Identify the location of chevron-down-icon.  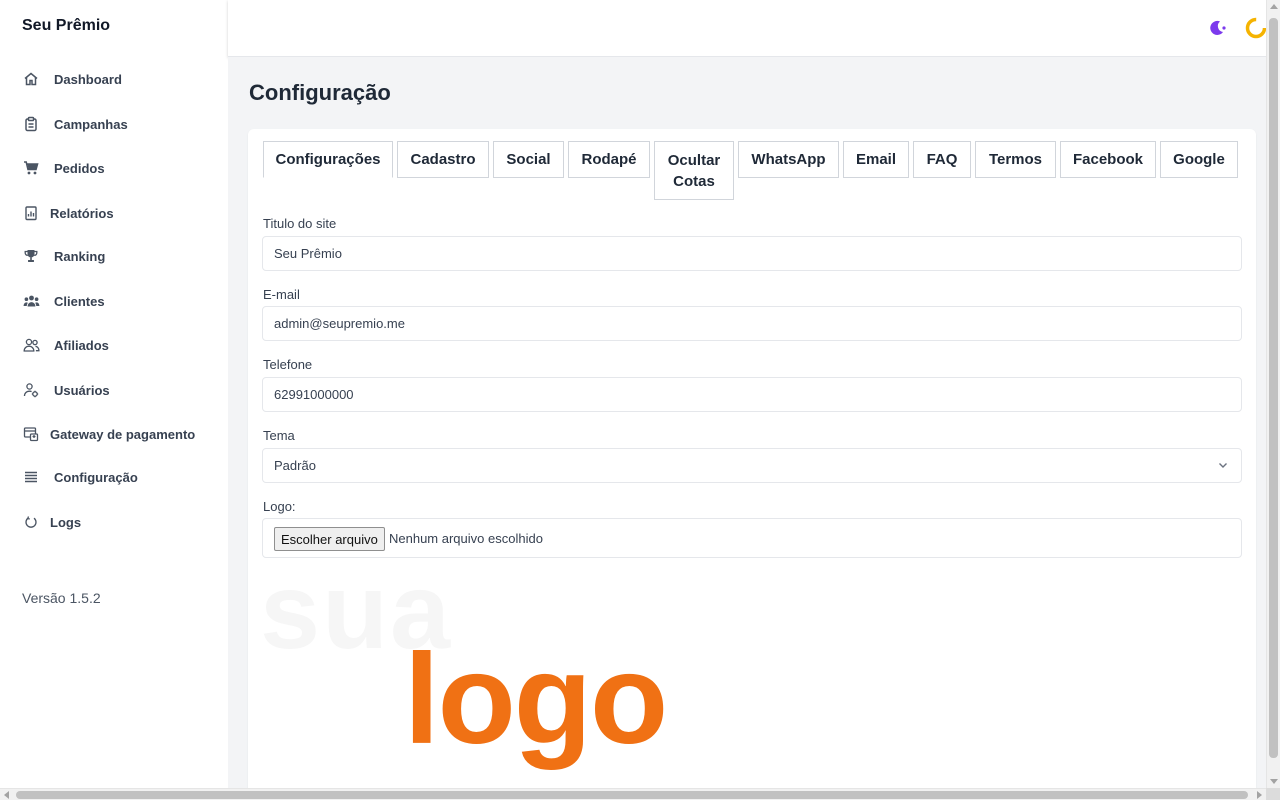
(1223, 465).